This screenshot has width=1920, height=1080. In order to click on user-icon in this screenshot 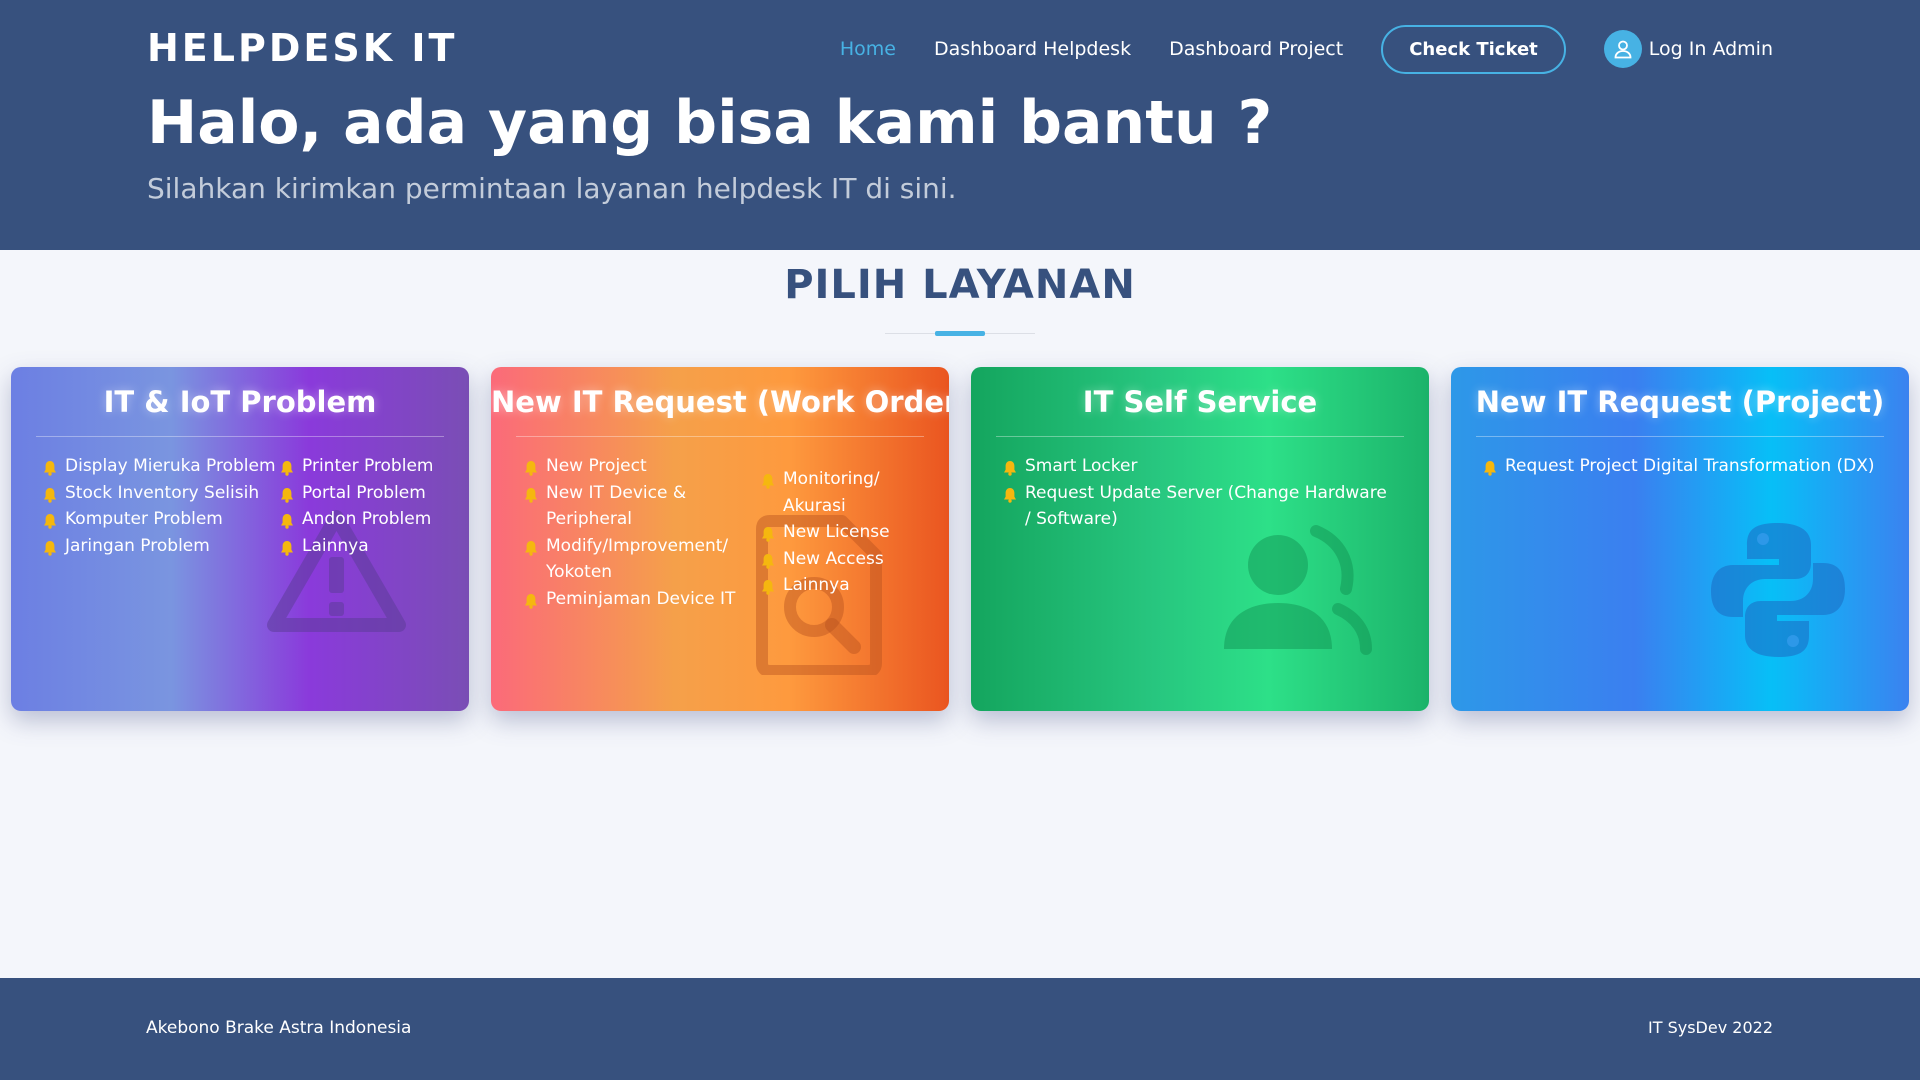, I will do `click(1622, 49)`.